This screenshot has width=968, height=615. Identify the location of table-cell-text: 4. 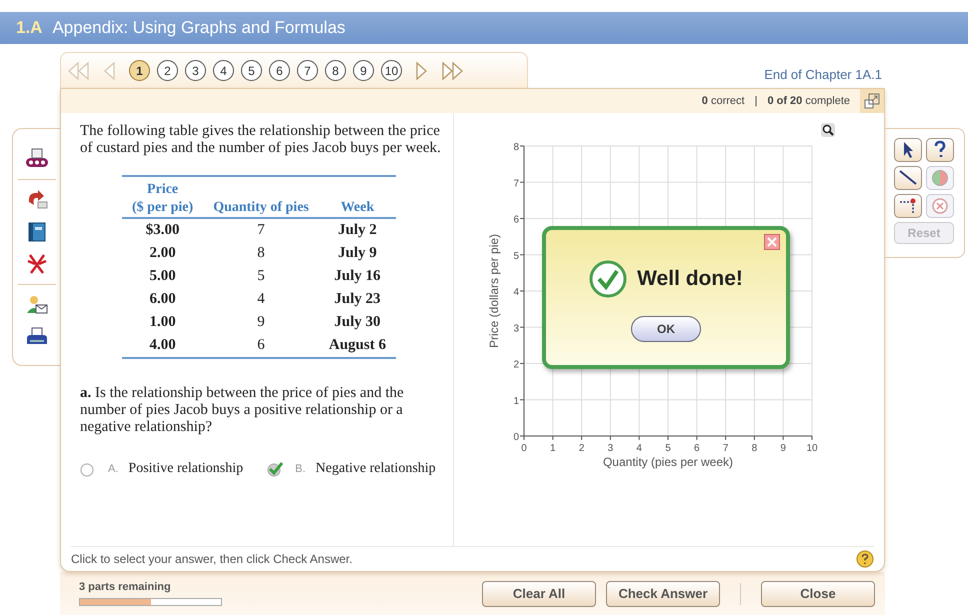
(261, 299).